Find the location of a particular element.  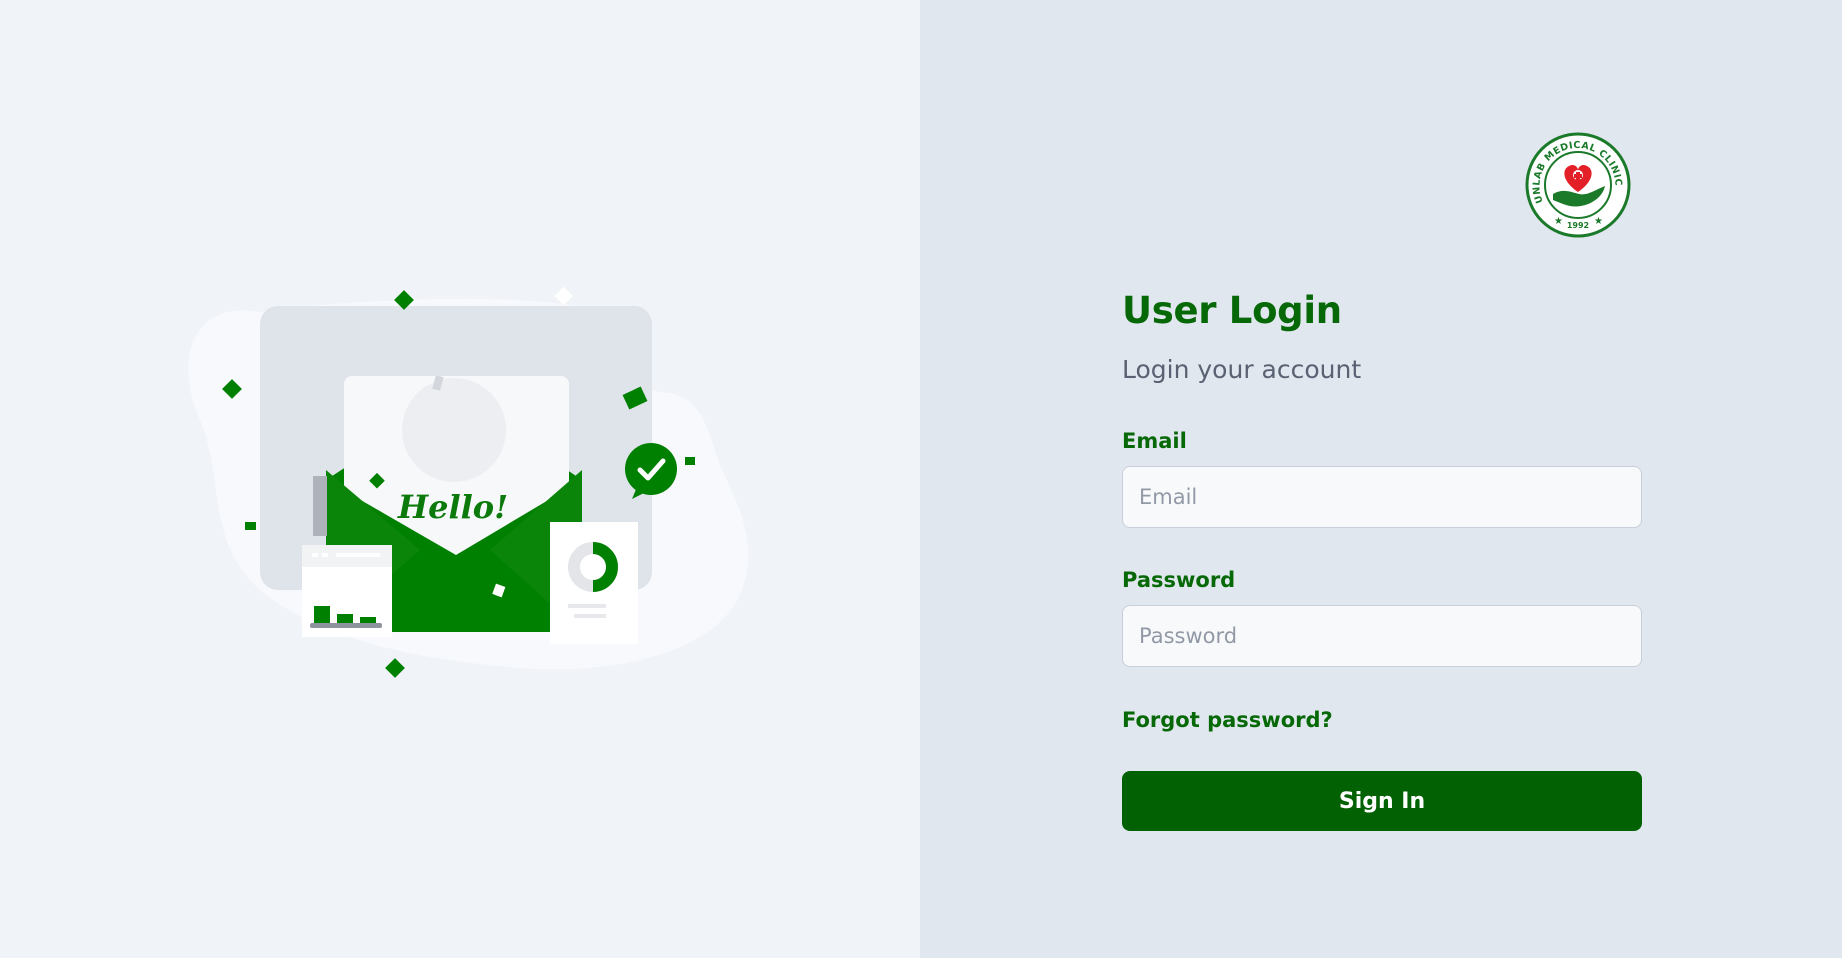

sign-in-button: Sign In is located at coordinates (1382, 801).